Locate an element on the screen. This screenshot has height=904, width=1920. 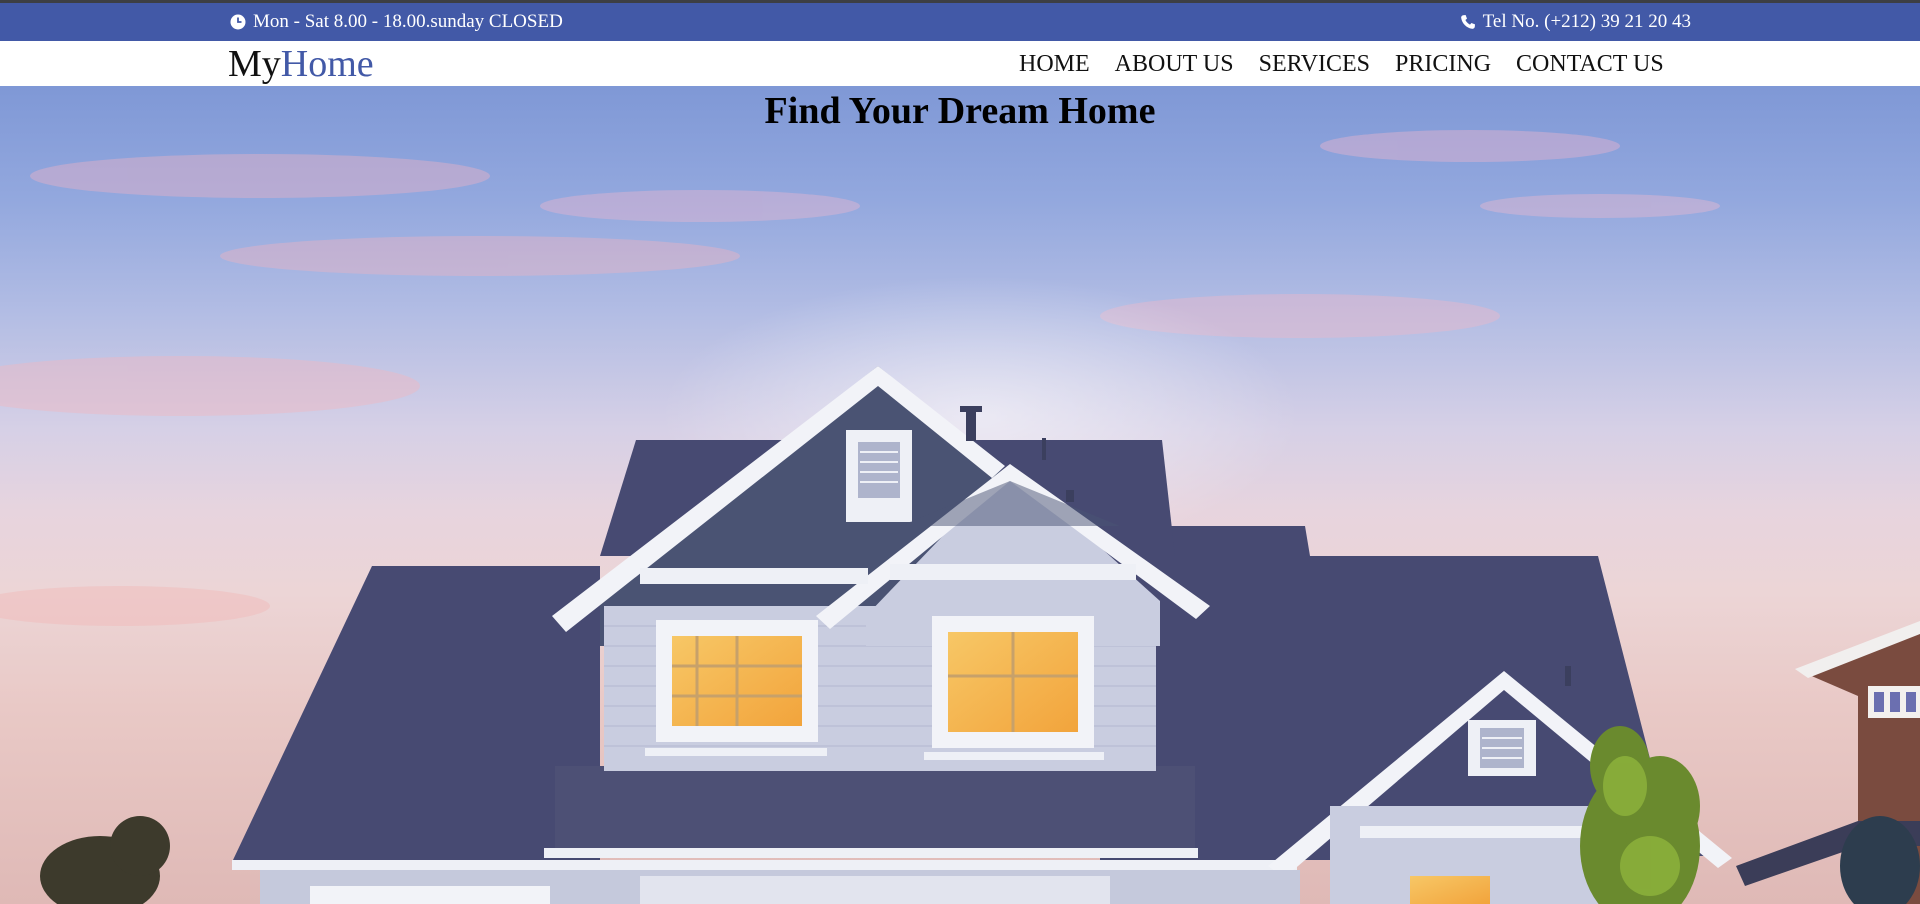
opening-hours: Mon - Sat 8.00 - 18.00.sunday CLOSED is located at coordinates (396, 22).